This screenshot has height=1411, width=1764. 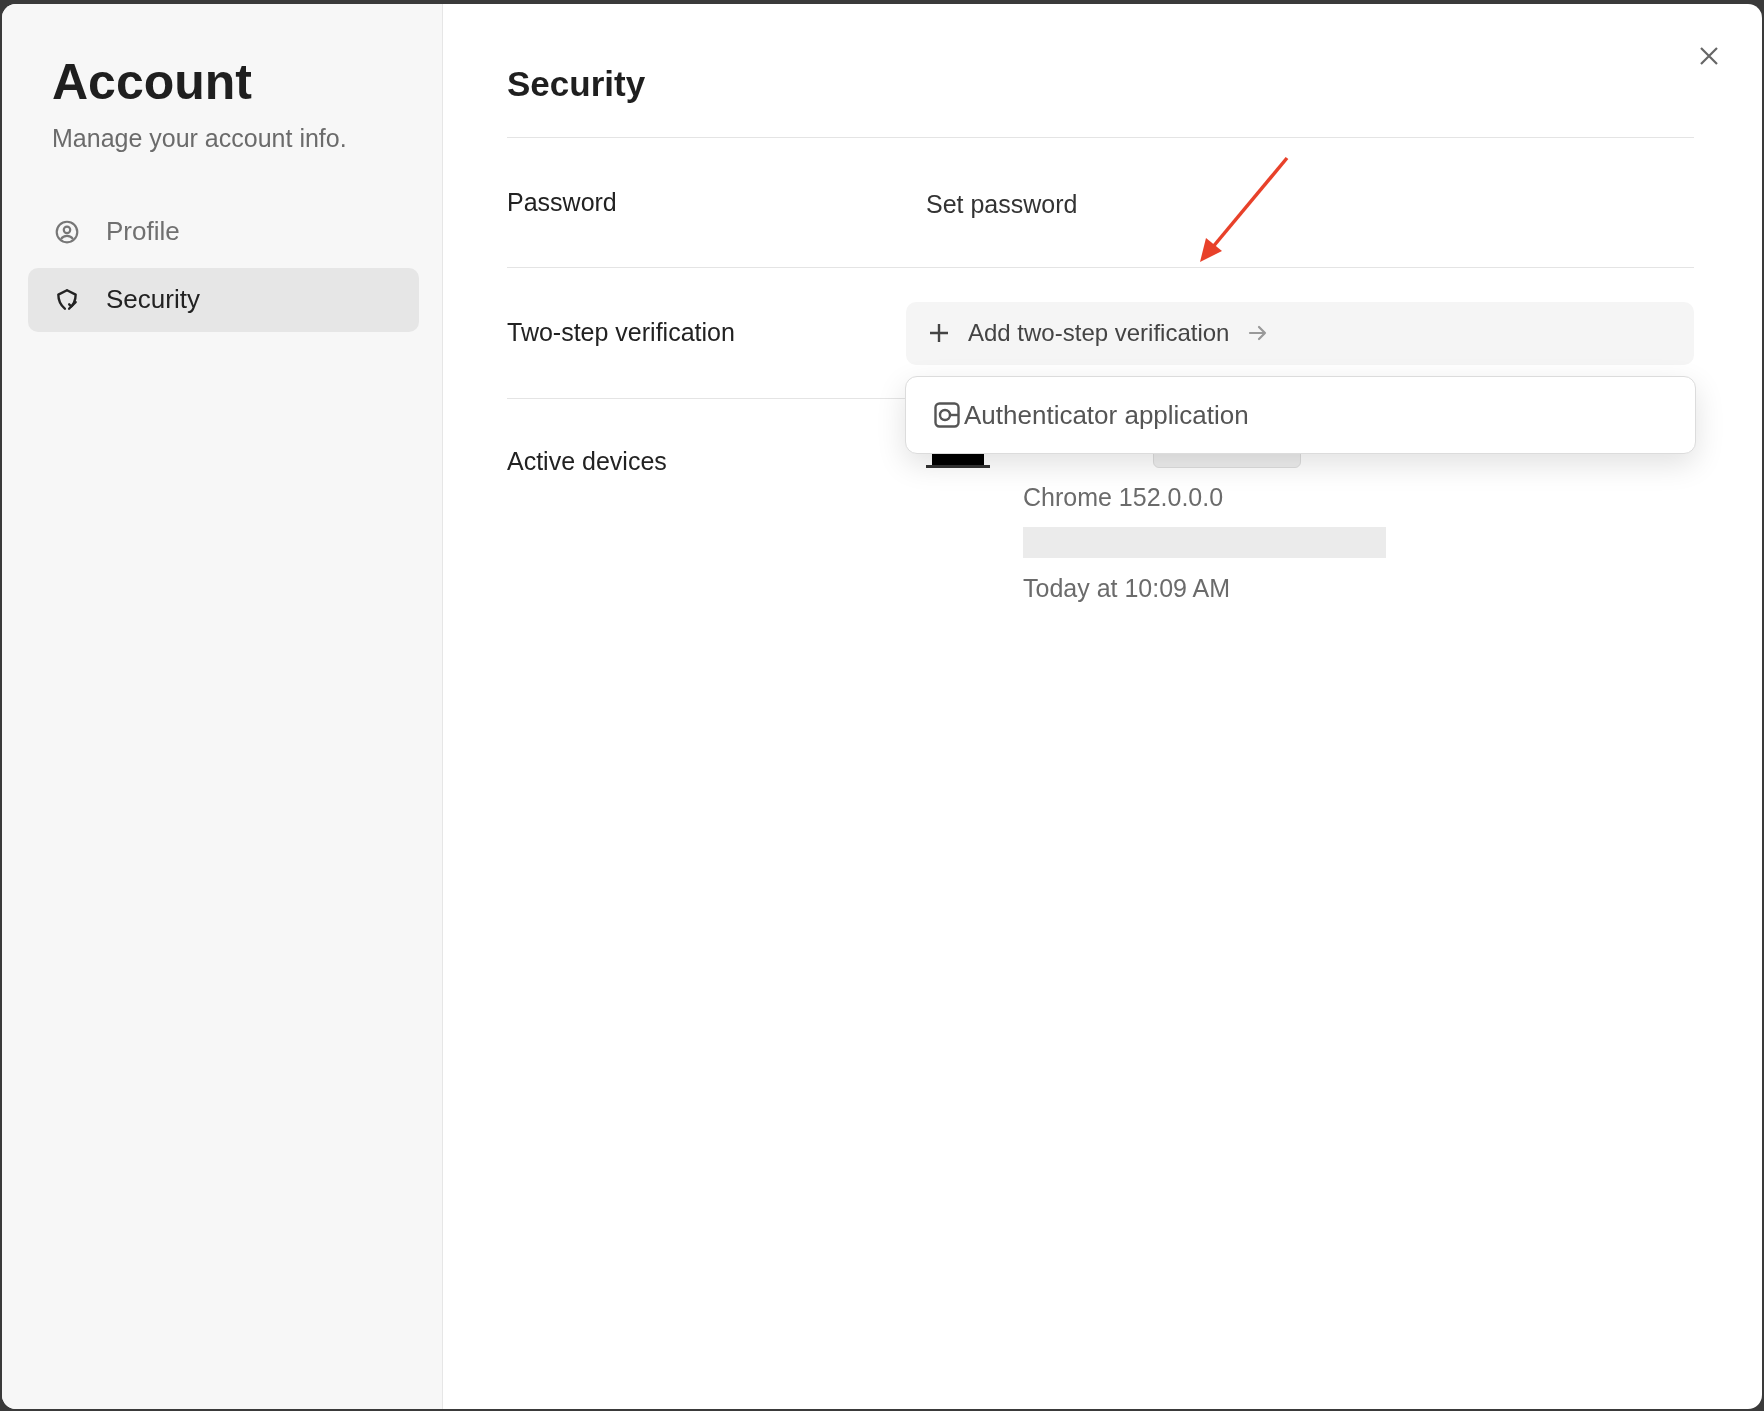 What do you see at coordinates (199, 138) in the screenshot?
I see `sidebar-subtitle: Manage your account info.` at bounding box center [199, 138].